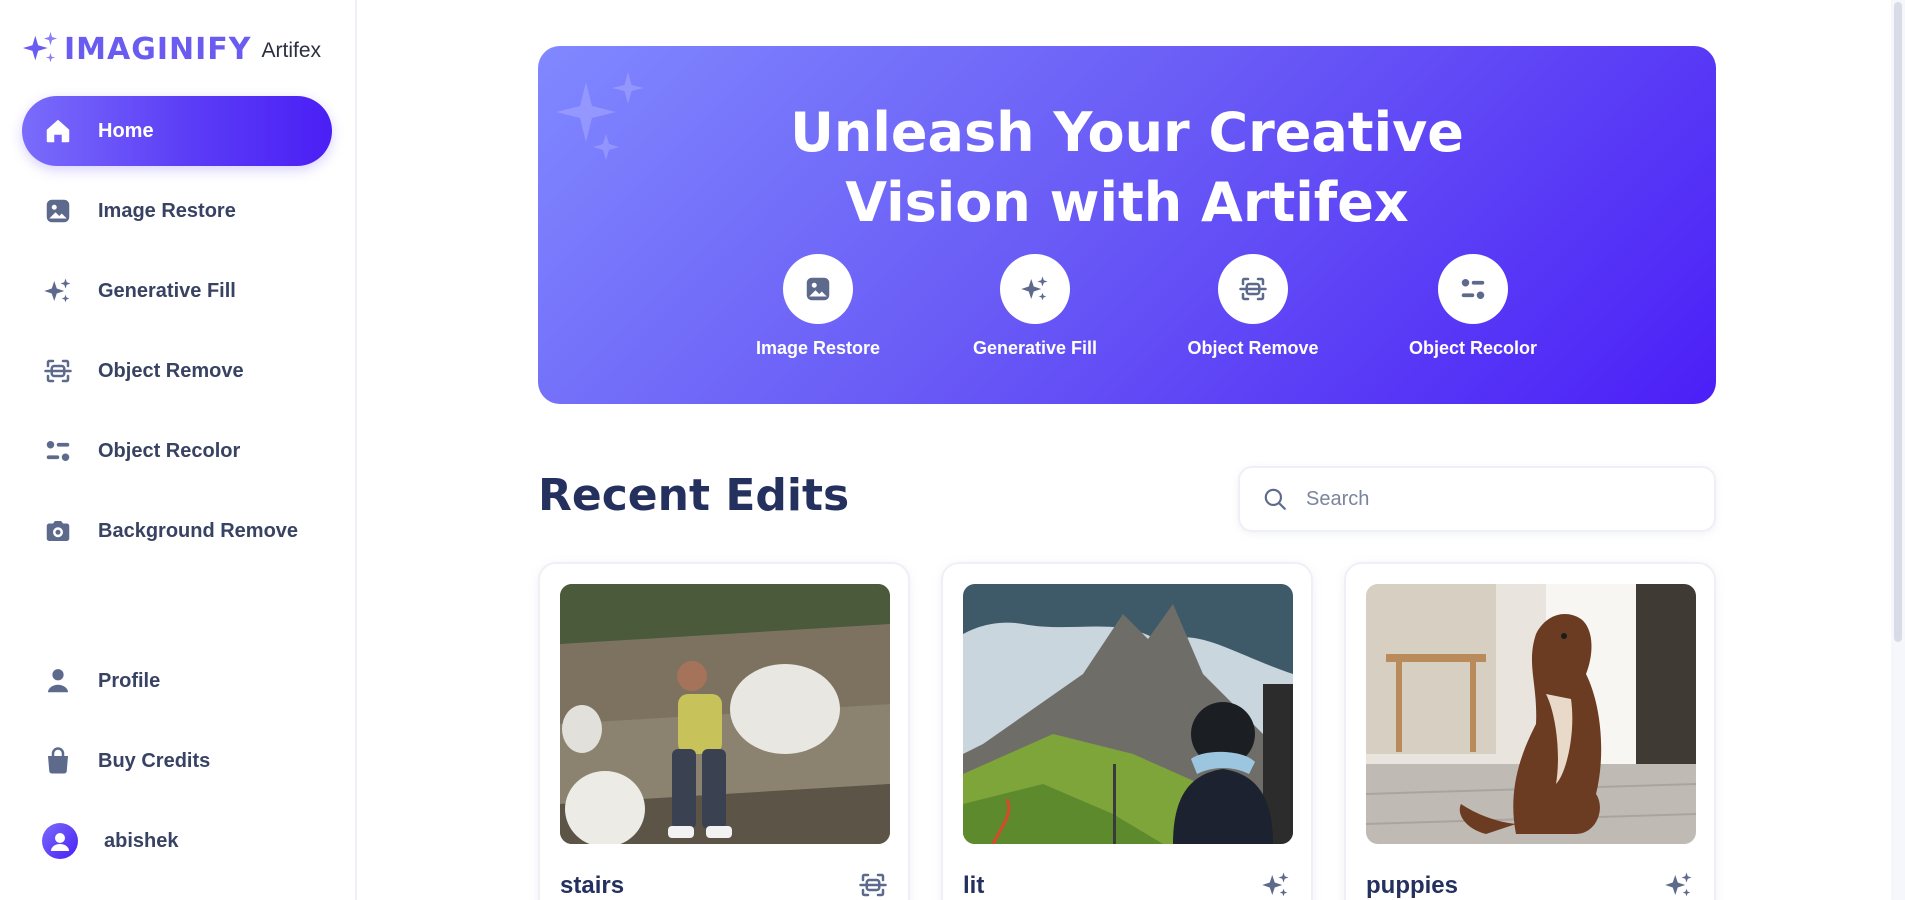 The width and height of the screenshot is (1905, 900). What do you see at coordinates (1898, 322) in the screenshot?
I see `scrollbar-thumb` at bounding box center [1898, 322].